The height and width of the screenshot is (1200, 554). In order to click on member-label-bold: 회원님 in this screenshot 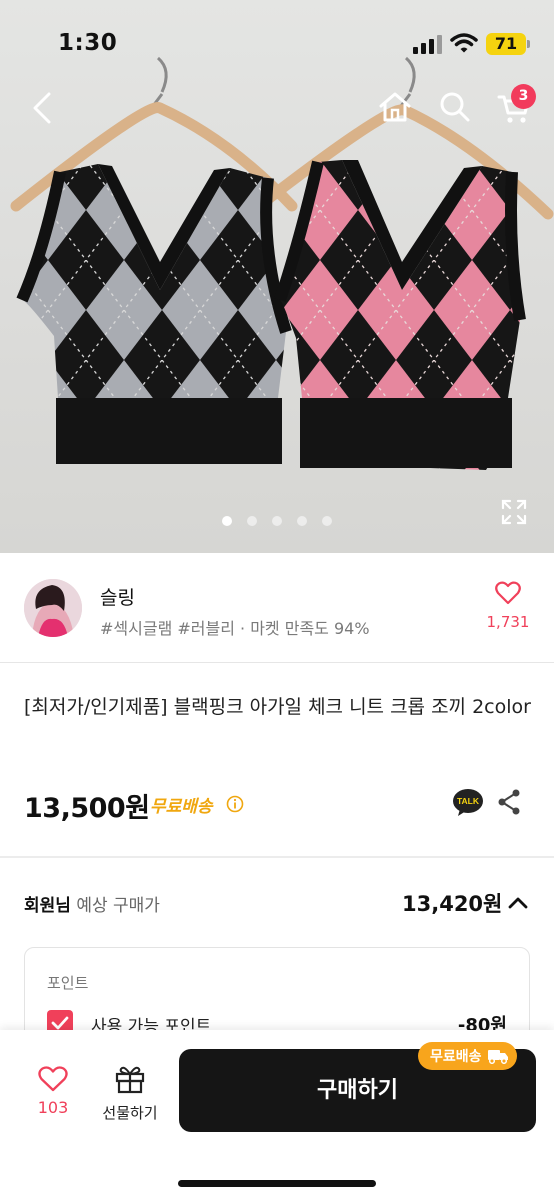, I will do `click(47, 906)`.